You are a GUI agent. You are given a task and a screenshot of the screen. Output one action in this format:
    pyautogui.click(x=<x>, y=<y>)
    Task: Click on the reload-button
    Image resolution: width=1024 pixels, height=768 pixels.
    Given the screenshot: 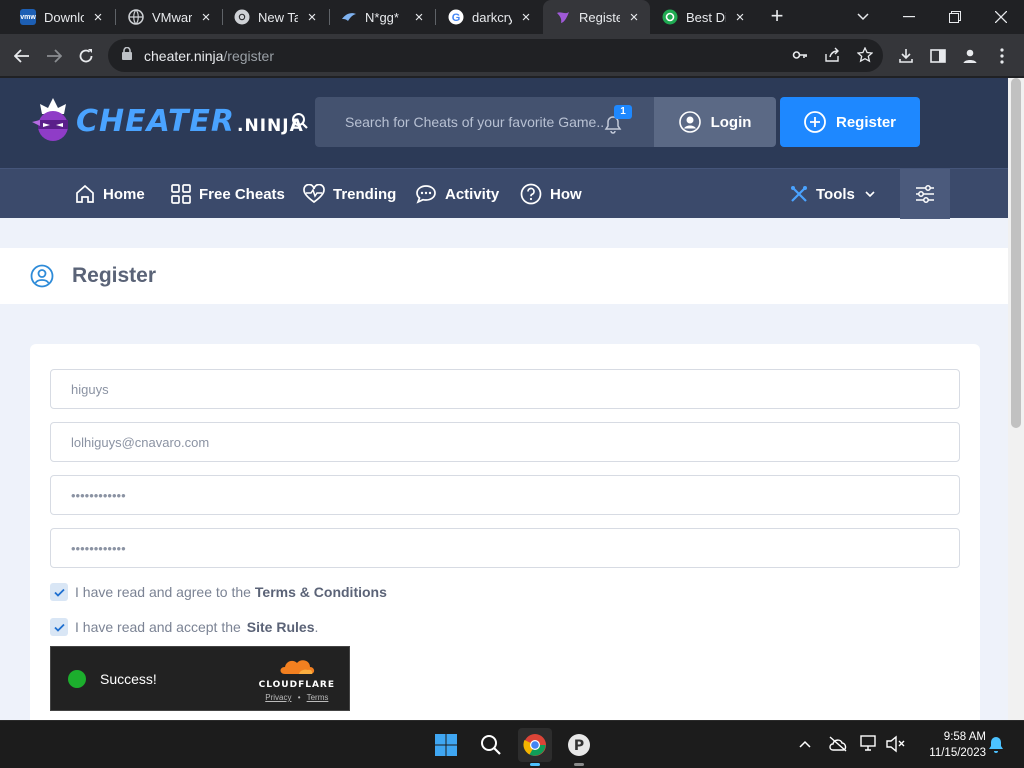 What is the action you would take?
    pyautogui.click(x=86, y=56)
    